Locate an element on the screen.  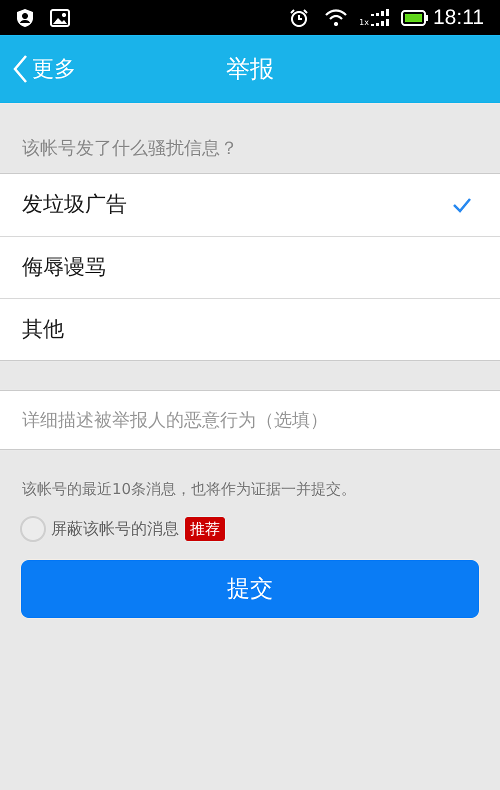
block-label: 屏蔽该帐号的消息 is located at coordinates (115, 529).